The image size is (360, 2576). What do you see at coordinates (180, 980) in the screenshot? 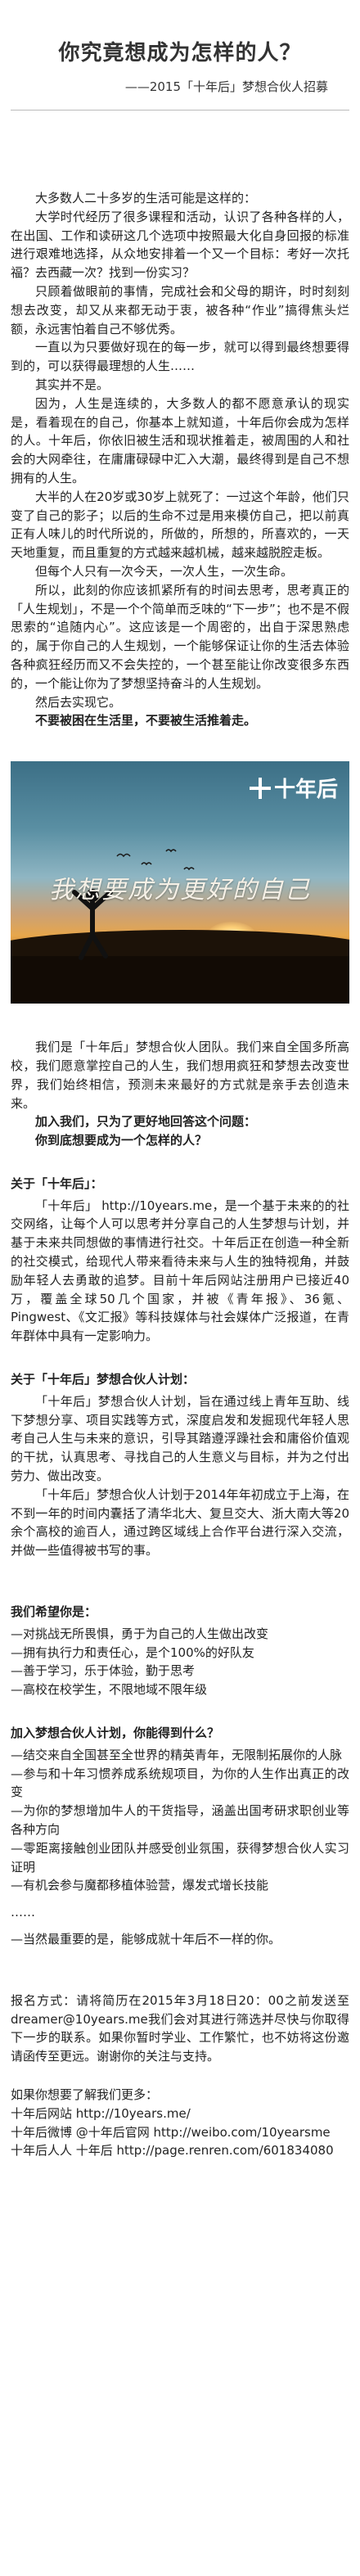
I see `ground-shape` at bounding box center [180, 980].